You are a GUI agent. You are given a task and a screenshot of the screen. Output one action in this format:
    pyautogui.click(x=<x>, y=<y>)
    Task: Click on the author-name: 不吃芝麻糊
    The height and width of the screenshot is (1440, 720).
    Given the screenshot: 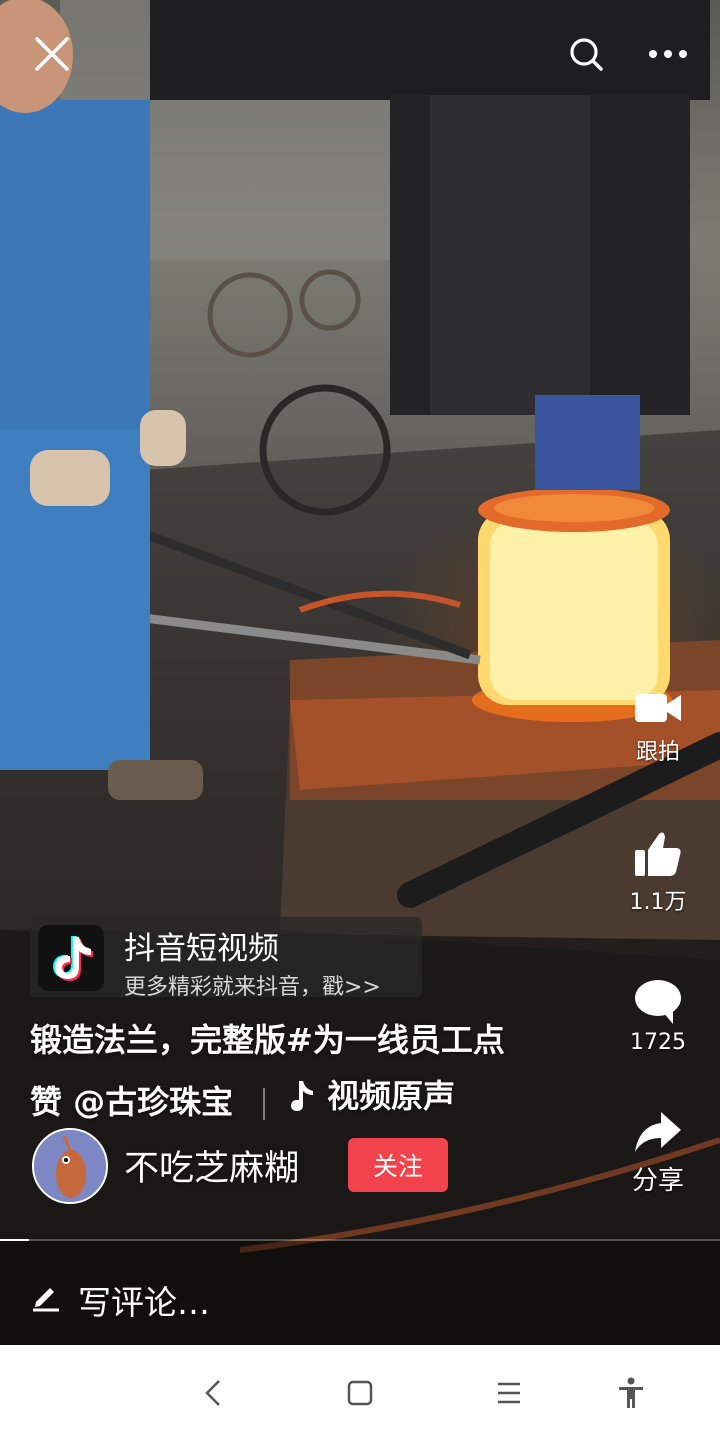 What is the action you would take?
    pyautogui.click(x=211, y=1165)
    